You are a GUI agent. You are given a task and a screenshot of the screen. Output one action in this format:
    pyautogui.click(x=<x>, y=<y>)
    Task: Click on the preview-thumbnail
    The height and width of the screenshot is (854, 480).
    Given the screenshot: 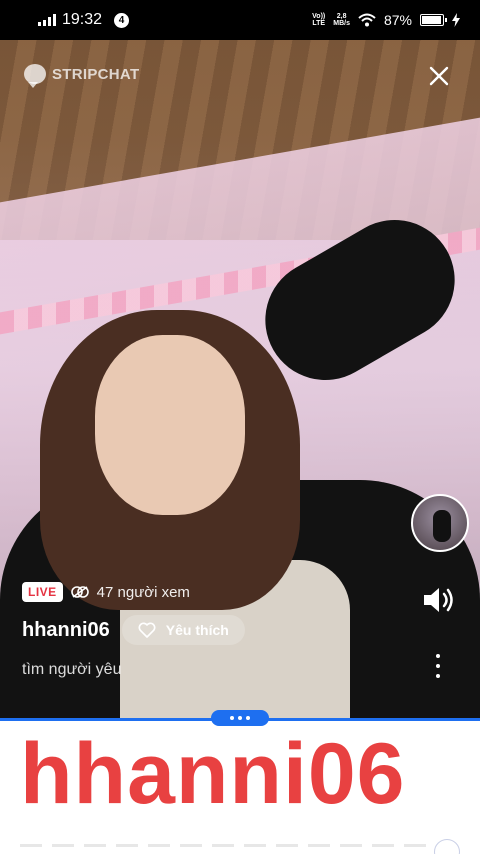 What is the action you would take?
    pyautogui.click(x=440, y=523)
    